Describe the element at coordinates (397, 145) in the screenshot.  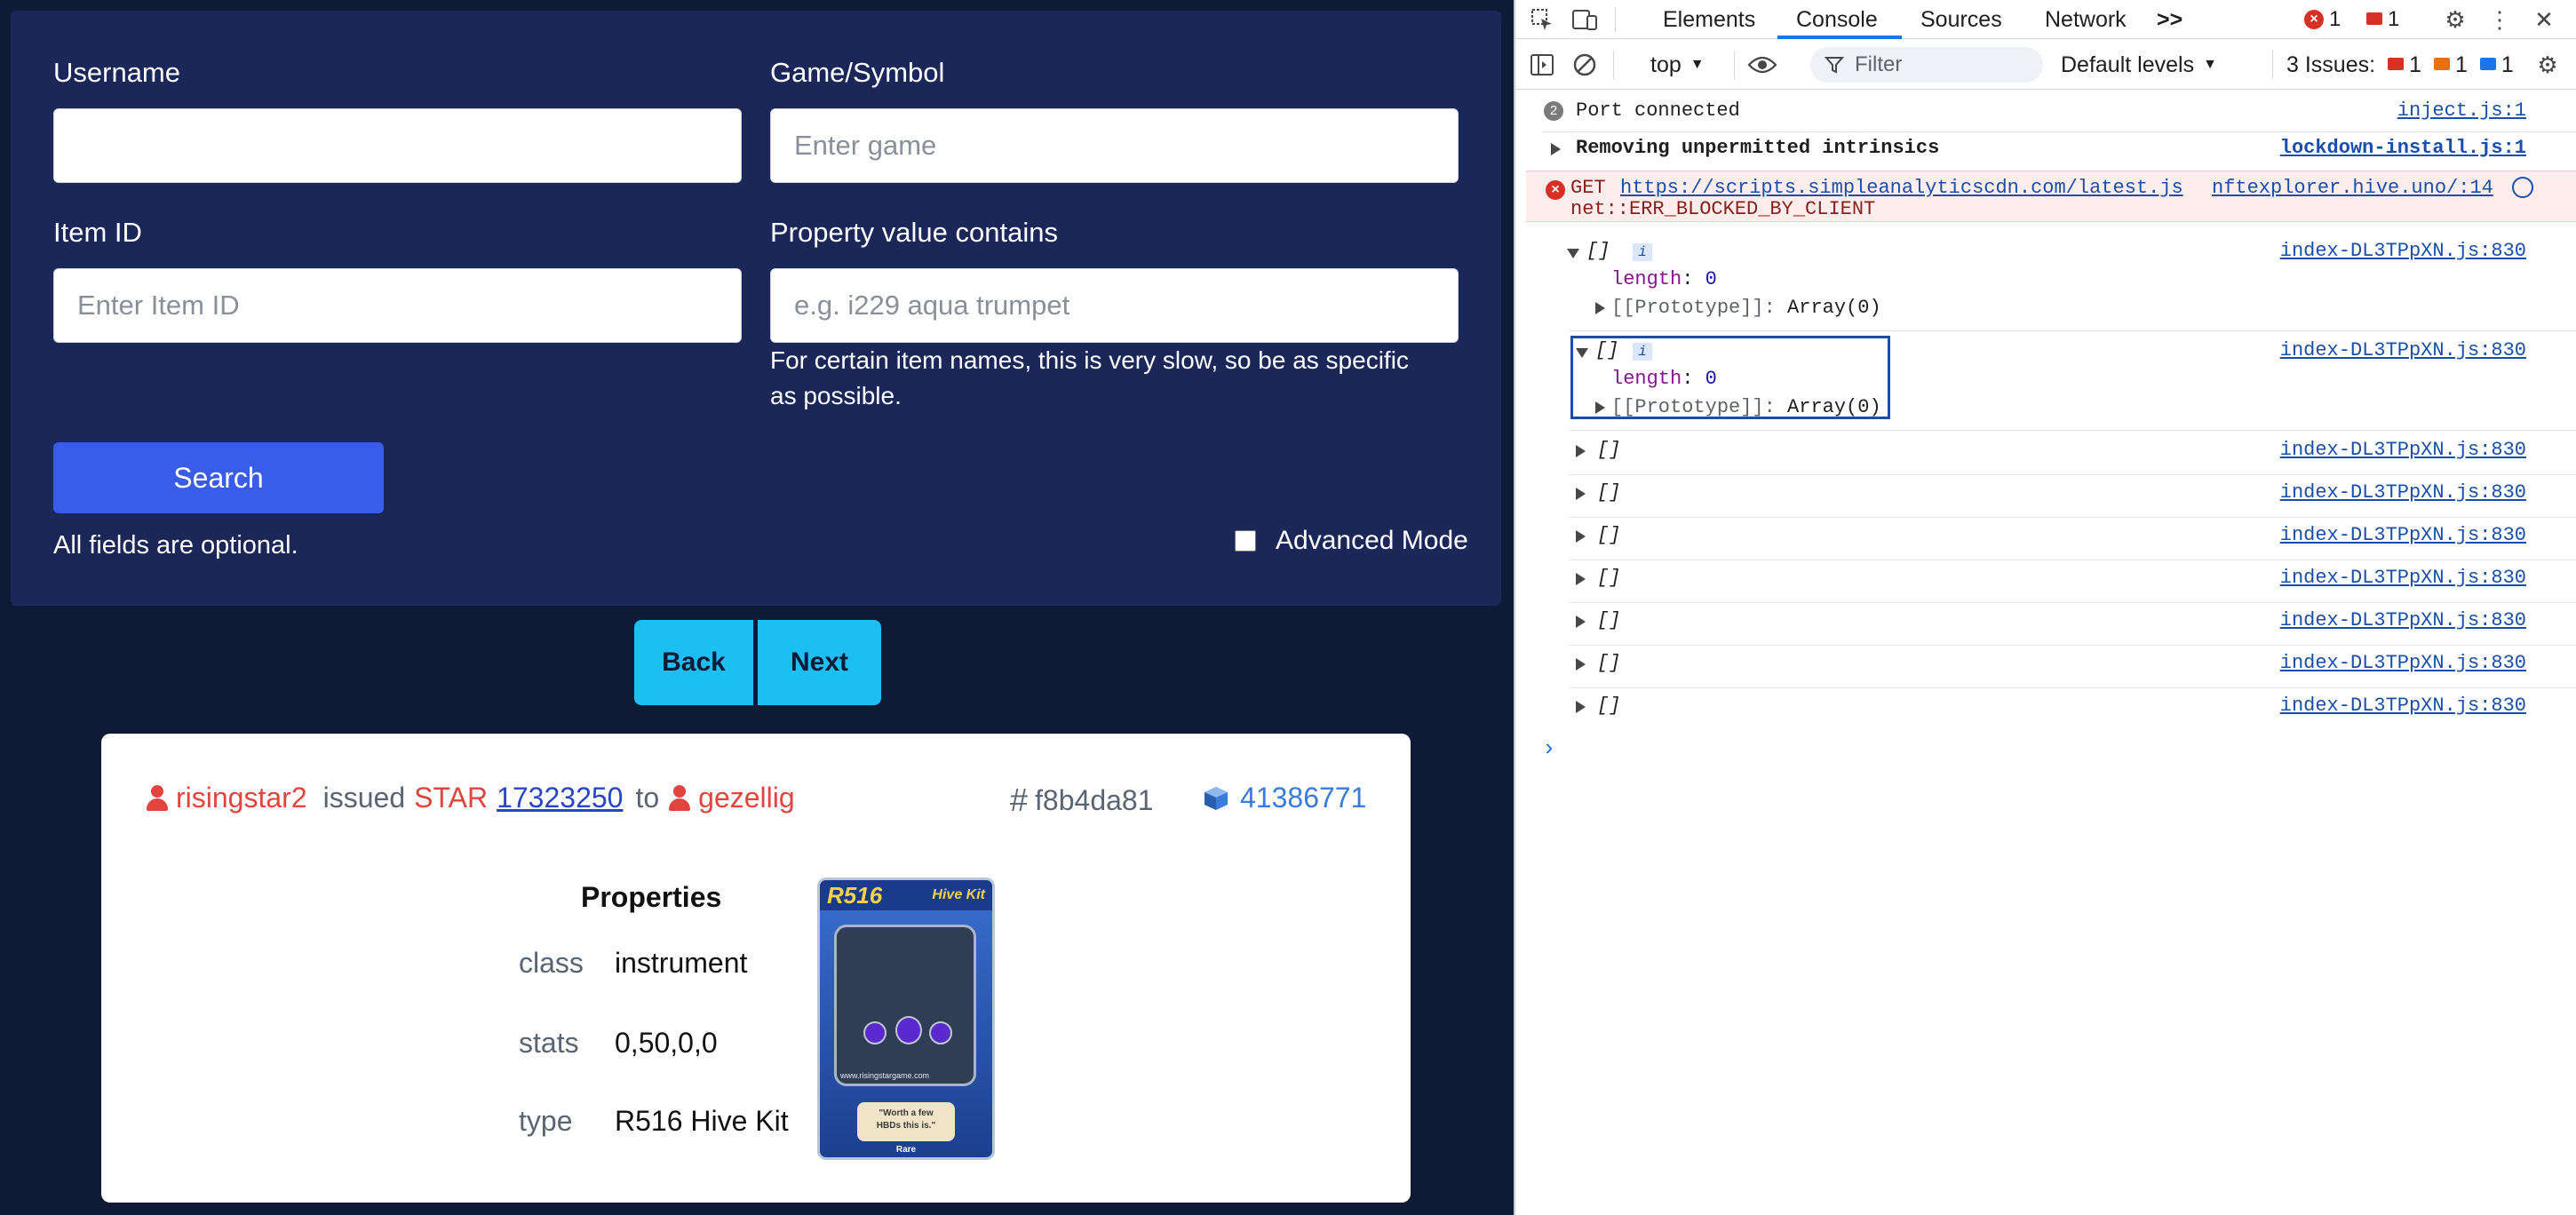
I see `username-input` at that location.